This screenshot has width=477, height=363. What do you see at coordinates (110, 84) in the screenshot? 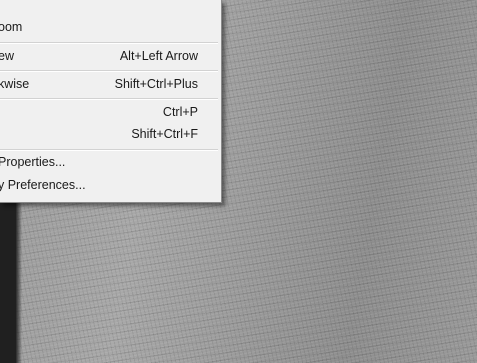
I see `menu-item-rotate-clockwise: kwise Shift+Ctrl+Plus` at bounding box center [110, 84].